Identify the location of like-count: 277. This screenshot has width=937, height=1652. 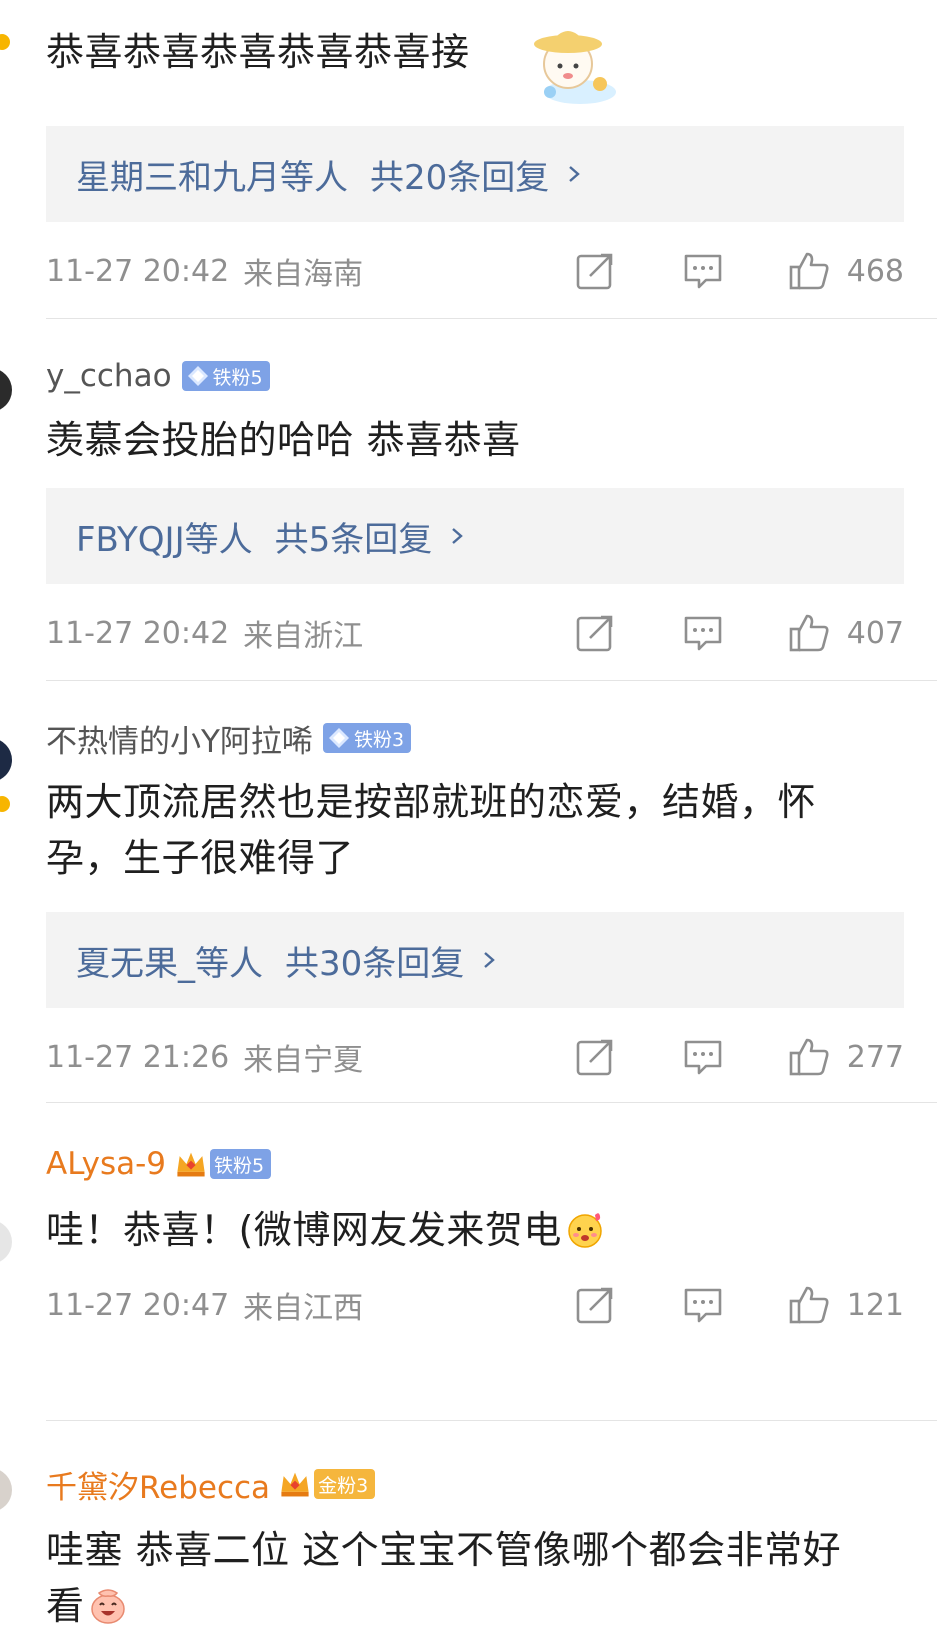
(875, 1057).